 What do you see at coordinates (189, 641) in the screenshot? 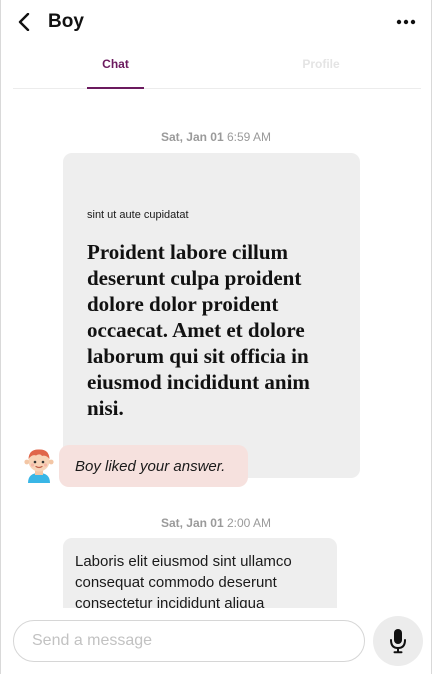
I see `message-input` at bounding box center [189, 641].